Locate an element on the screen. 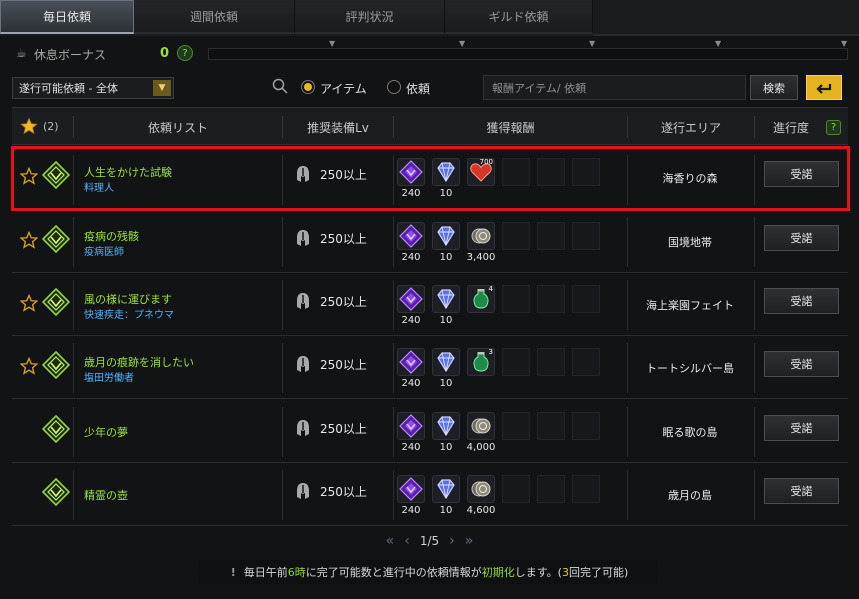 This screenshot has height=599, width=859. tab-guild: ギルド依頼 is located at coordinates (519, 17).